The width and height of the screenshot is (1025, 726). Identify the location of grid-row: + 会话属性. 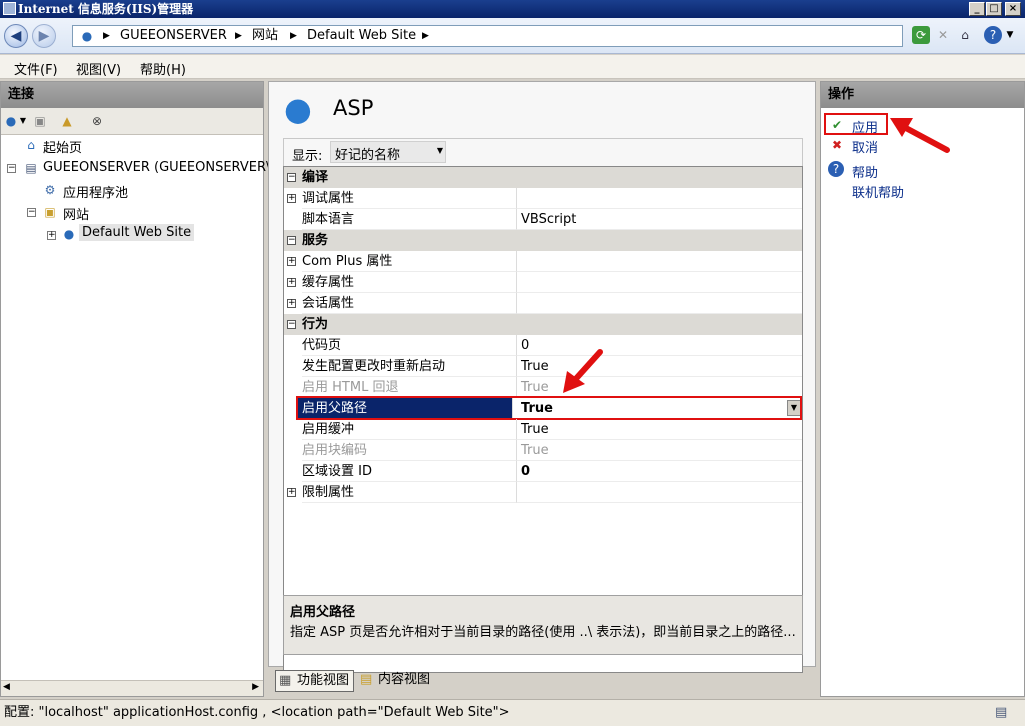
(543, 303).